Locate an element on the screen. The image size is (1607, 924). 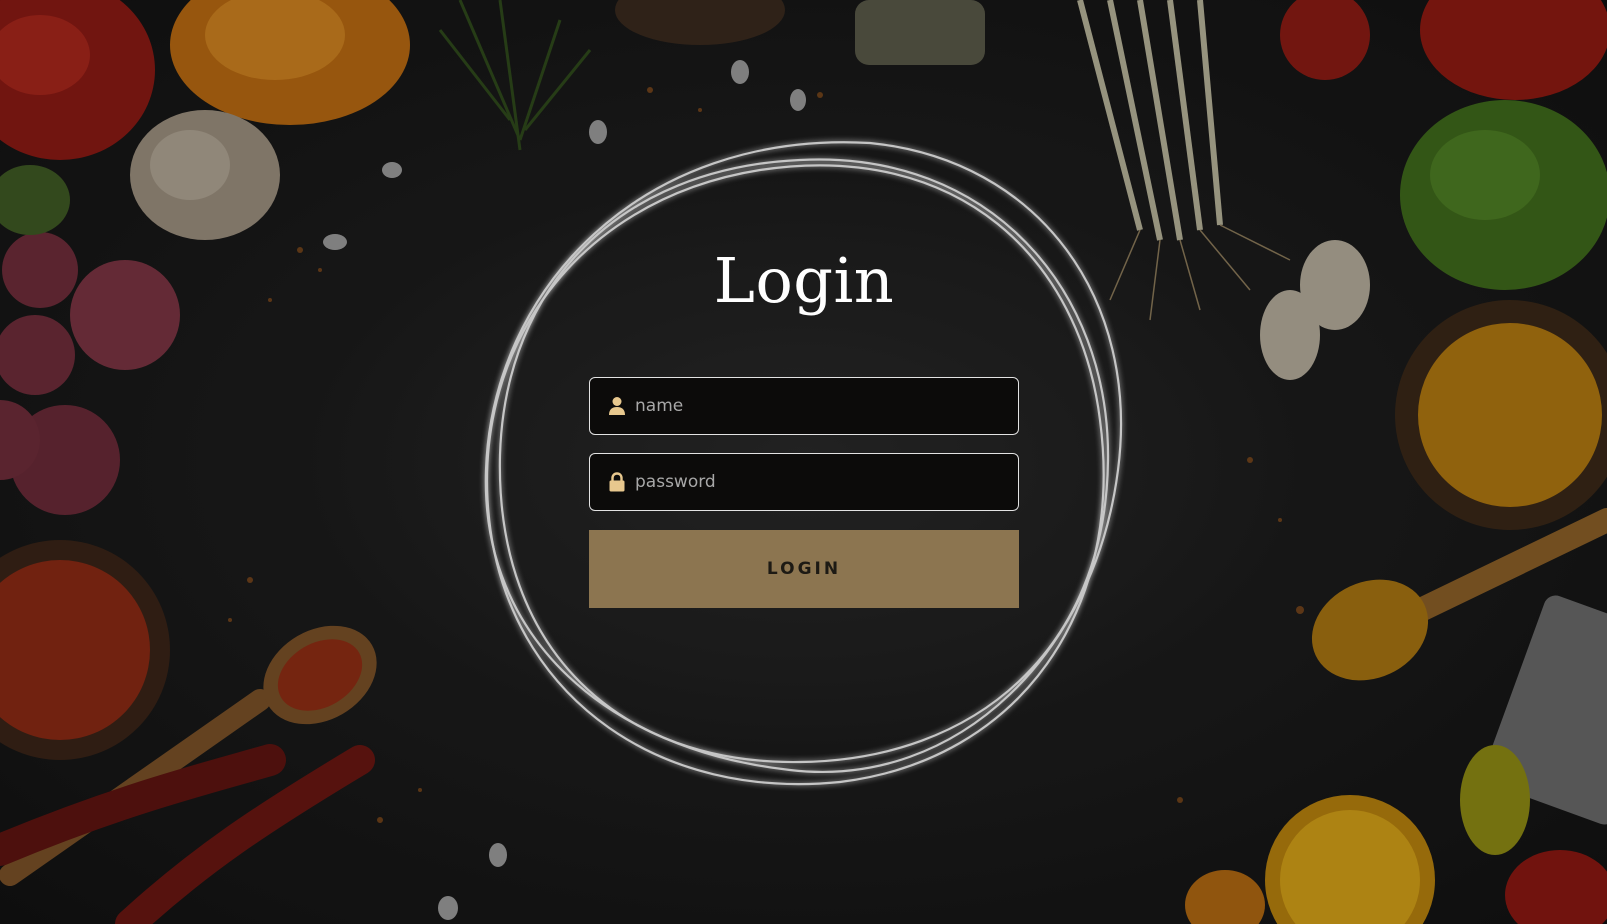
password-input is located at coordinates (826, 482).